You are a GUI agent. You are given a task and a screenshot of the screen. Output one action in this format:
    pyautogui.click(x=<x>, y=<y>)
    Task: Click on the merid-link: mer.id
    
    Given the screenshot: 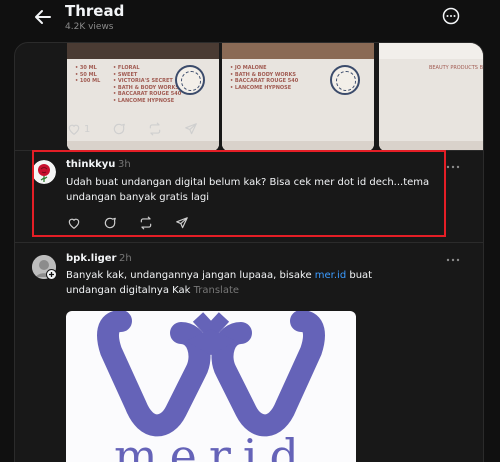 What is the action you would take?
    pyautogui.click(x=330, y=275)
    